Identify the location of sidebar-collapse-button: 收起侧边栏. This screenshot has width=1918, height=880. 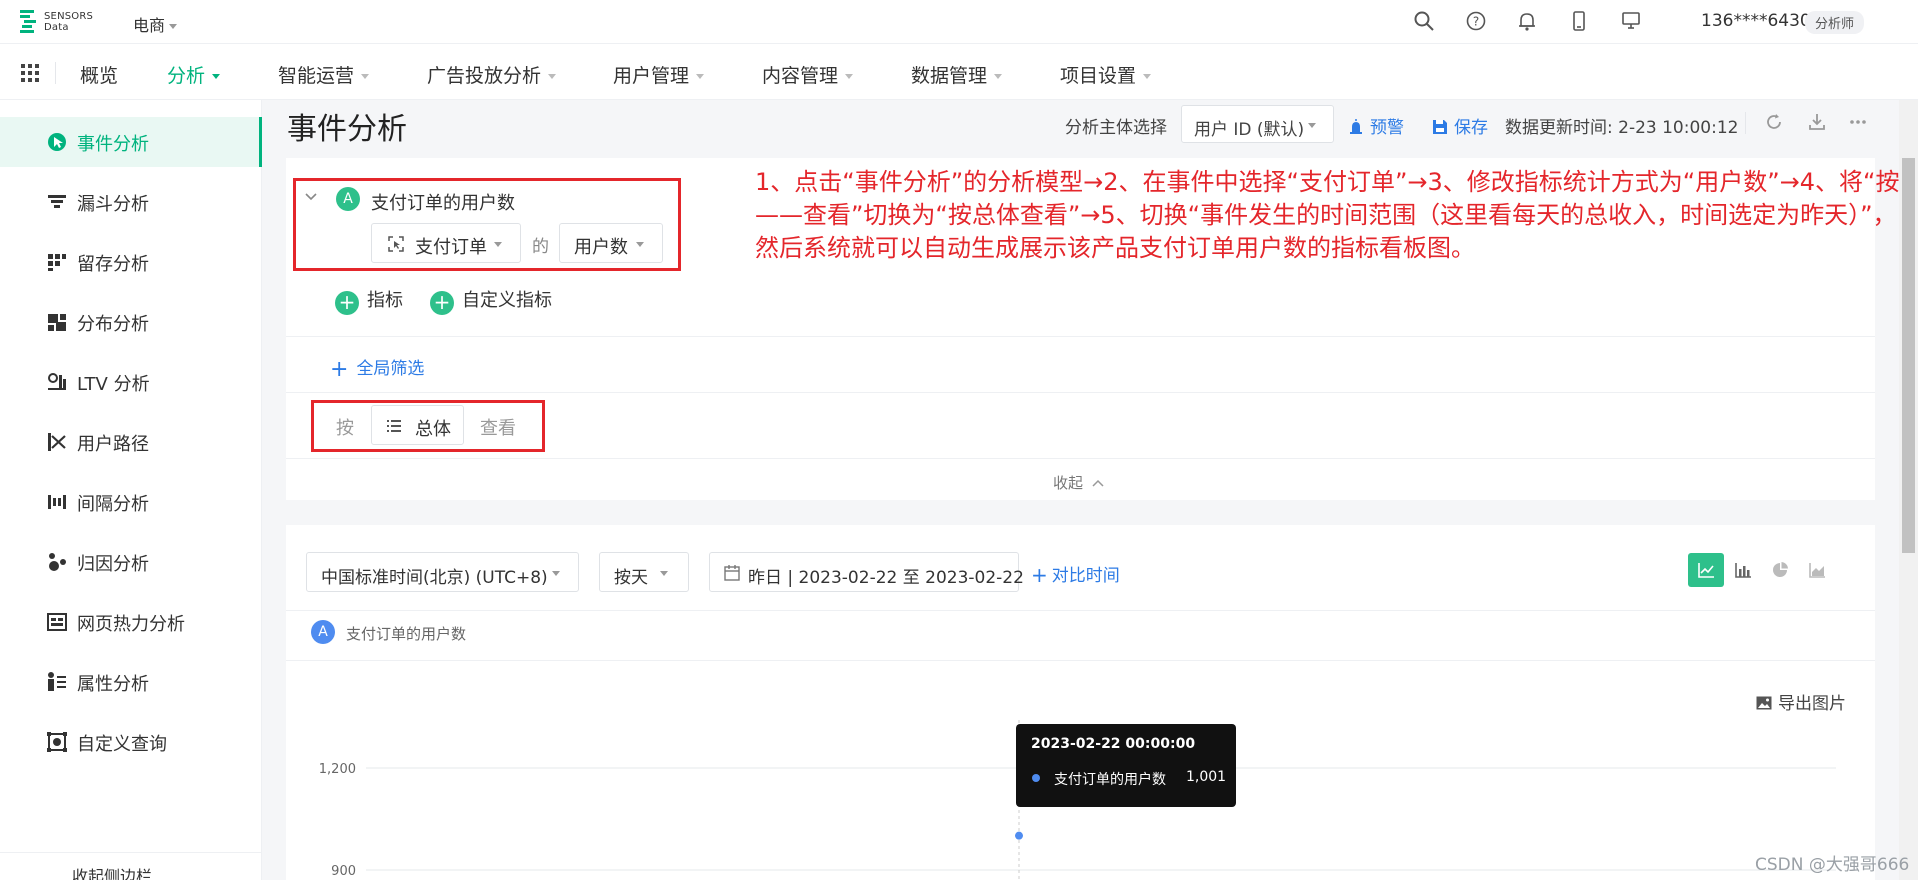
(131, 866).